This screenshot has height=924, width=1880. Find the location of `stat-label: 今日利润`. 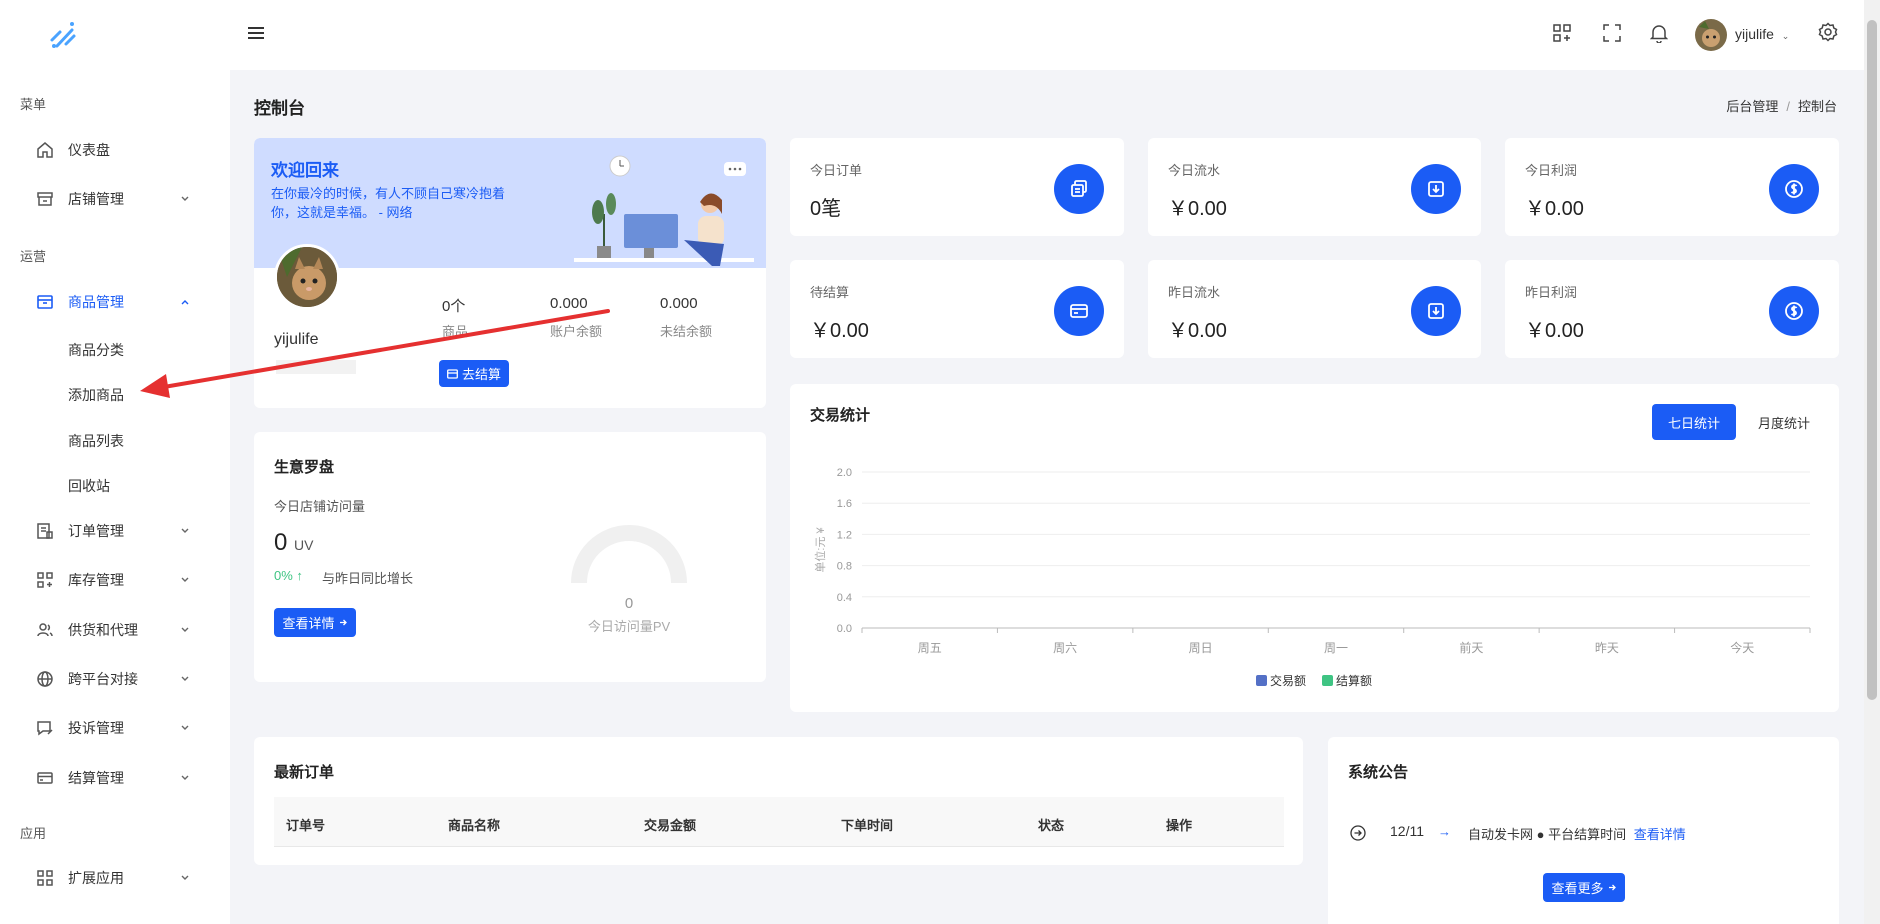

stat-label: 今日利润 is located at coordinates (1551, 170).